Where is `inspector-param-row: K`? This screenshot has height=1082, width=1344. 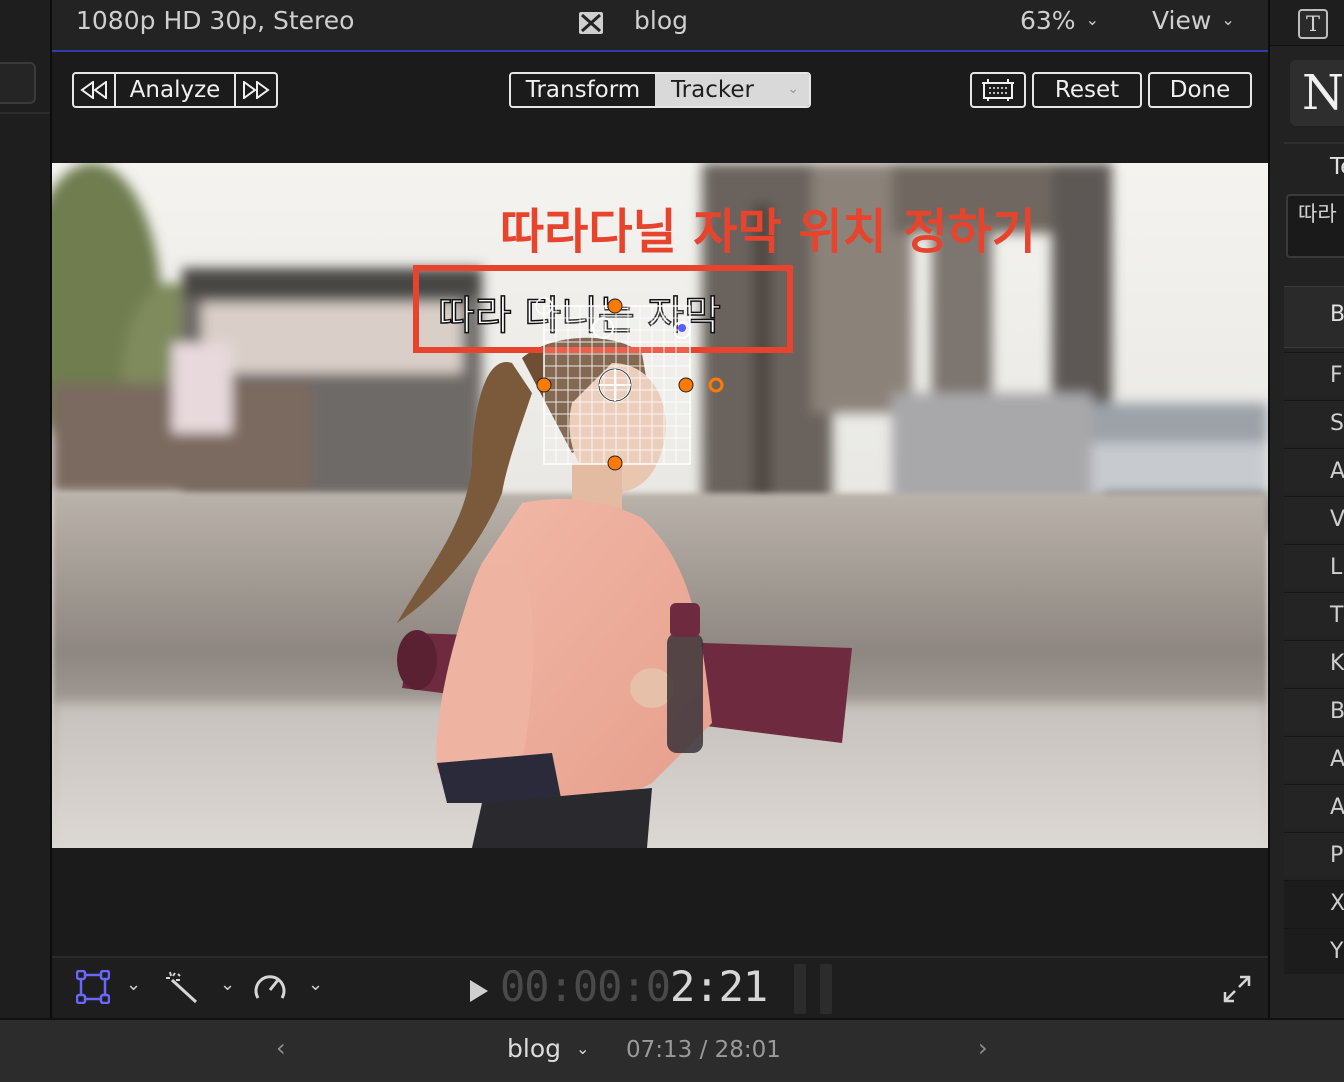 inspector-param-row: K is located at coordinates (1314, 663).